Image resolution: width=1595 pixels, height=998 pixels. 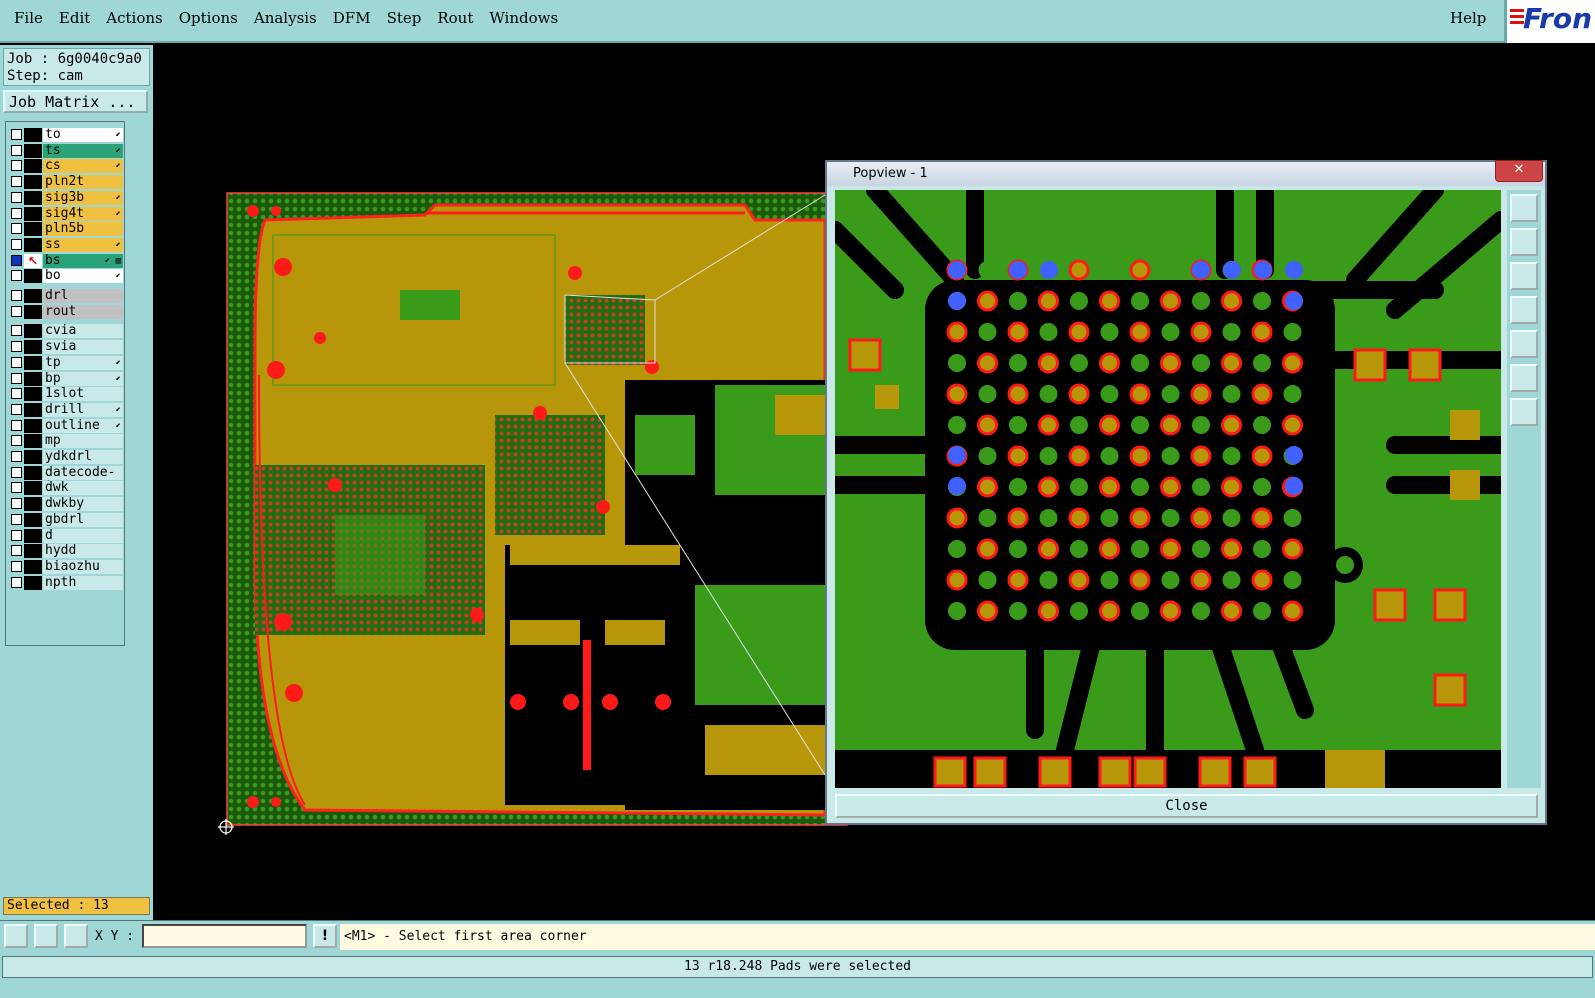 What do you see at coordinates (83, 260) in the screenshot?
I see `layer-name: bs ⬋ ▥` at bounding box center [83, 260].